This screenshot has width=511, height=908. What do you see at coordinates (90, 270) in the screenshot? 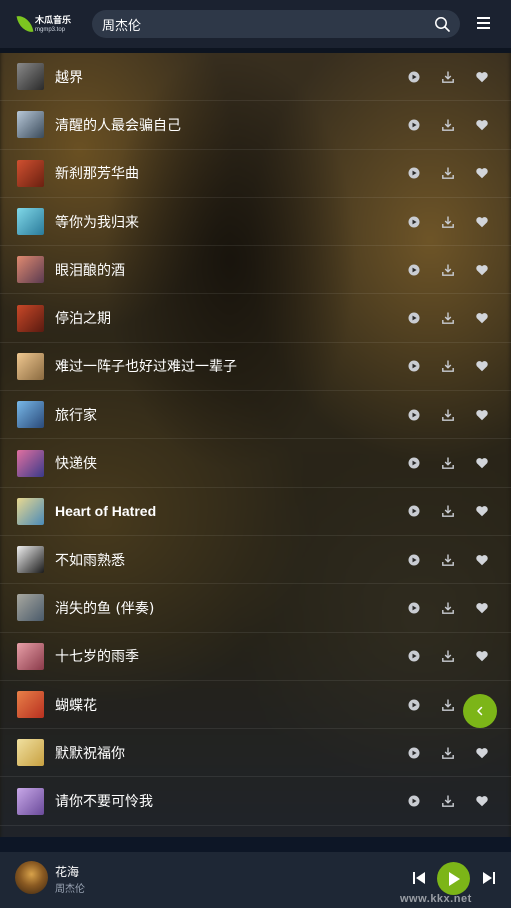
I see `song-title: 眼泪酿的酒` at bounding box center [90, 270].